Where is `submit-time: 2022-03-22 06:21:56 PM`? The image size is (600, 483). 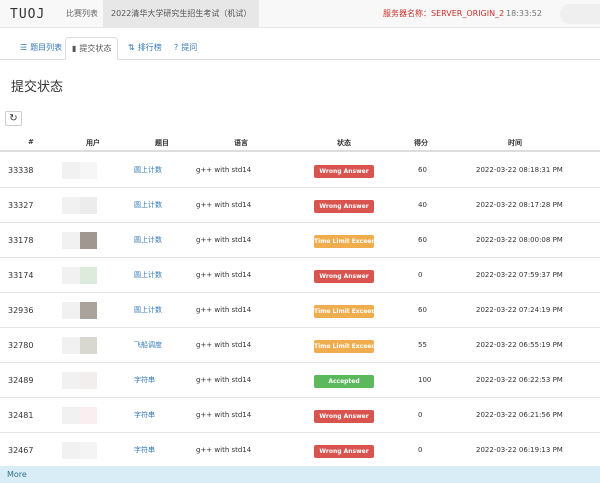
submit-time: 2022-03-22 06:21:56 PM is located at coordinates (519, 415).